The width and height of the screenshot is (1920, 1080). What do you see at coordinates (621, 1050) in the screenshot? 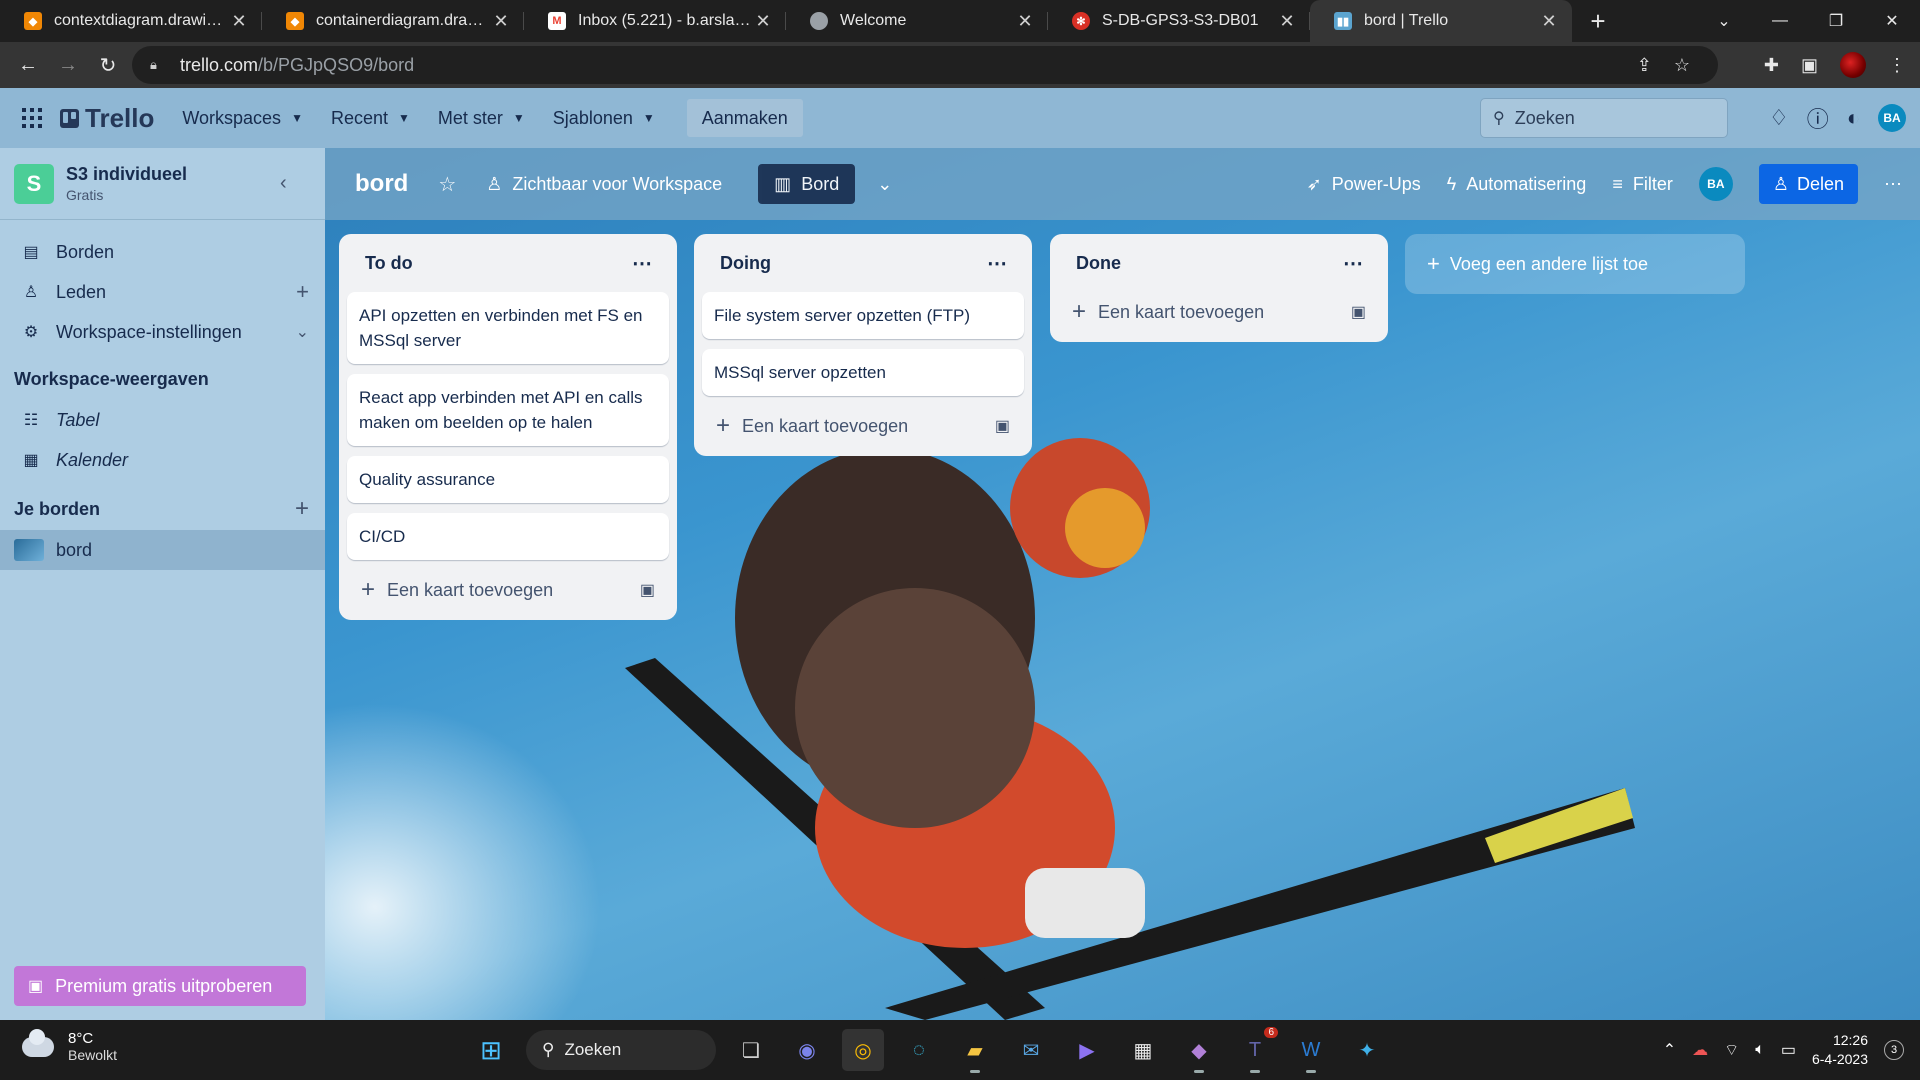
I see `taskbar-search: ⚲ Zoeken` at bounding box center [621, 1050].